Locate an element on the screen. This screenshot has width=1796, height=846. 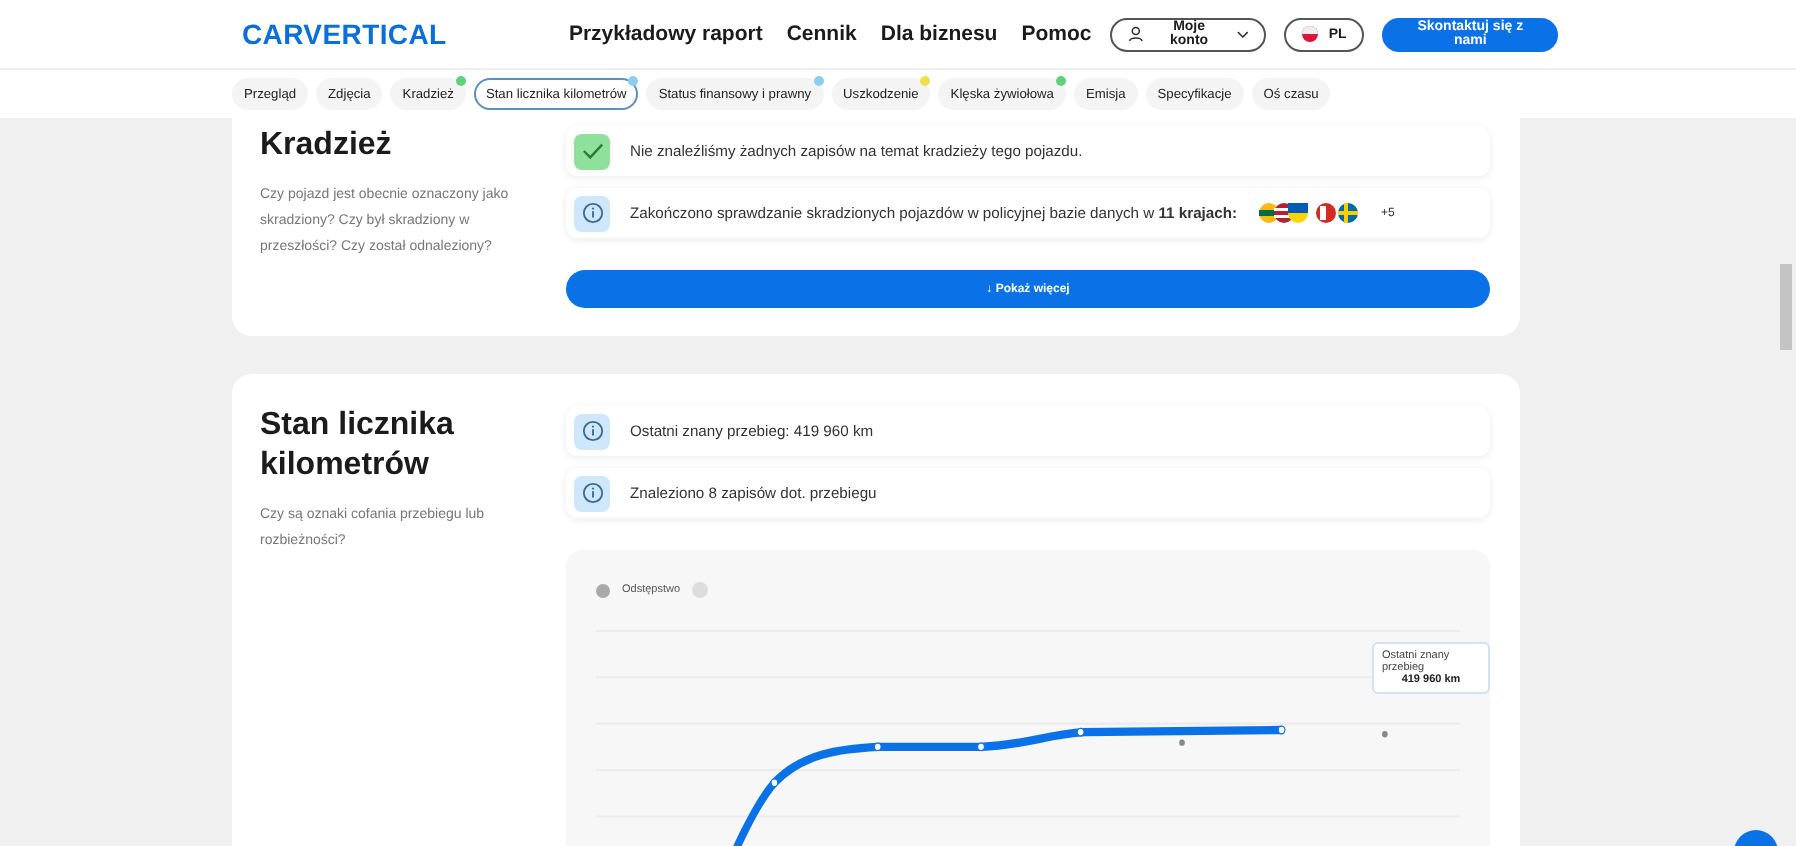
section-title: Kradzież is located at coordinates (327, 146).